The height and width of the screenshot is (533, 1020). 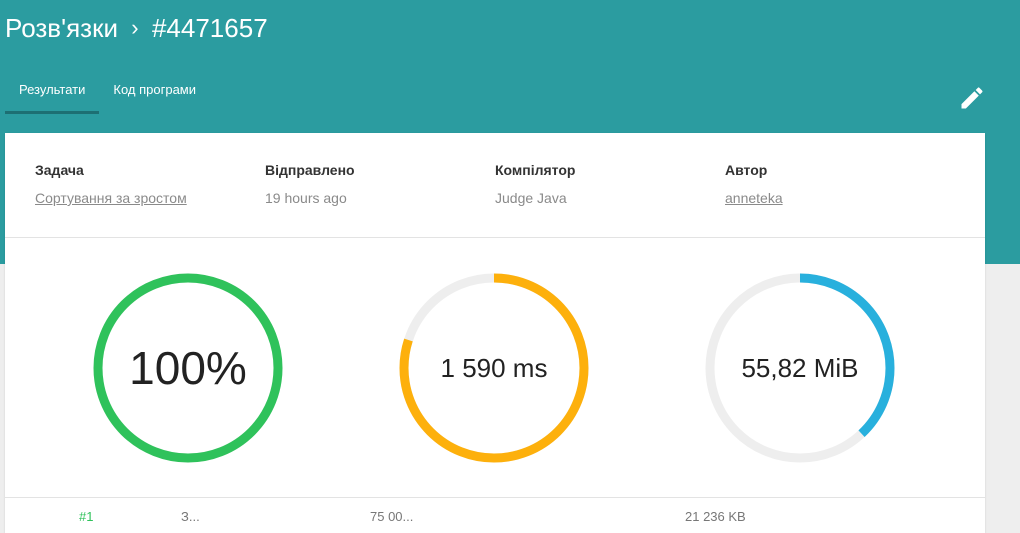 What do you see at coordinates (61, 28) in the screenshot?
I see `breadcrumb-solutions-link: Розв'язки` at bounding box center [61, 28].